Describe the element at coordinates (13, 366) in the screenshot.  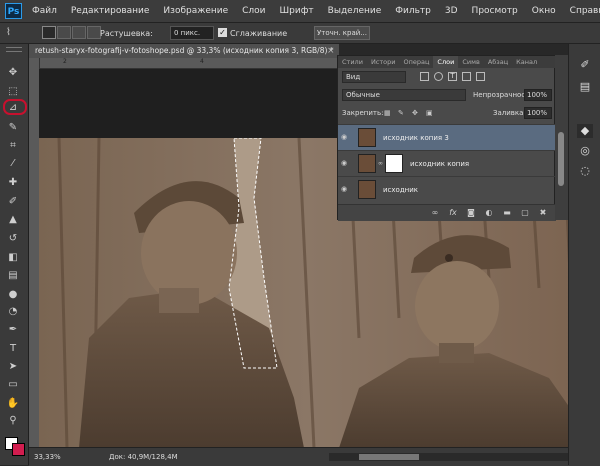
I see `path-selection-icon: ➤` at that location.